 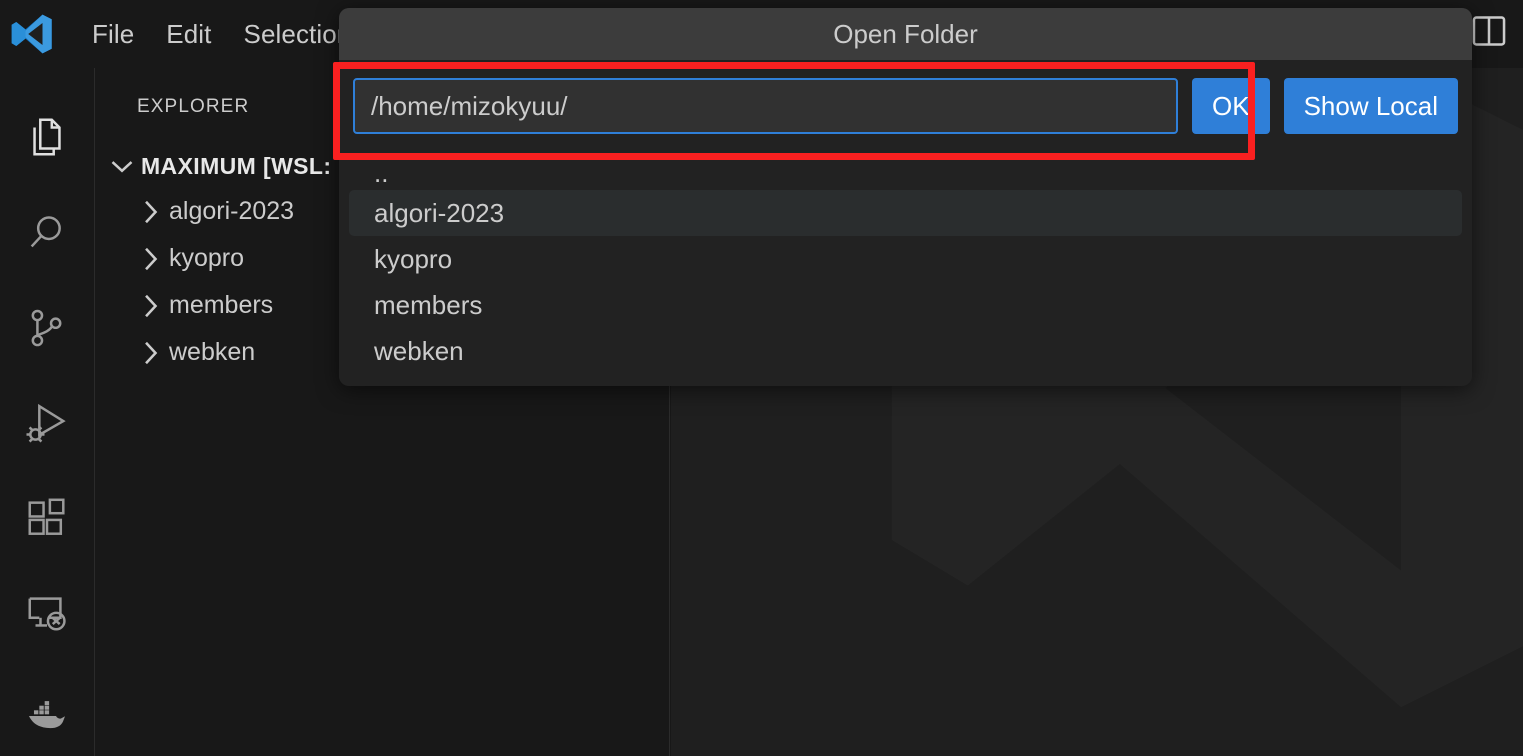 I want to click on extensions-blocks-icon, so click(x=46, y=517).